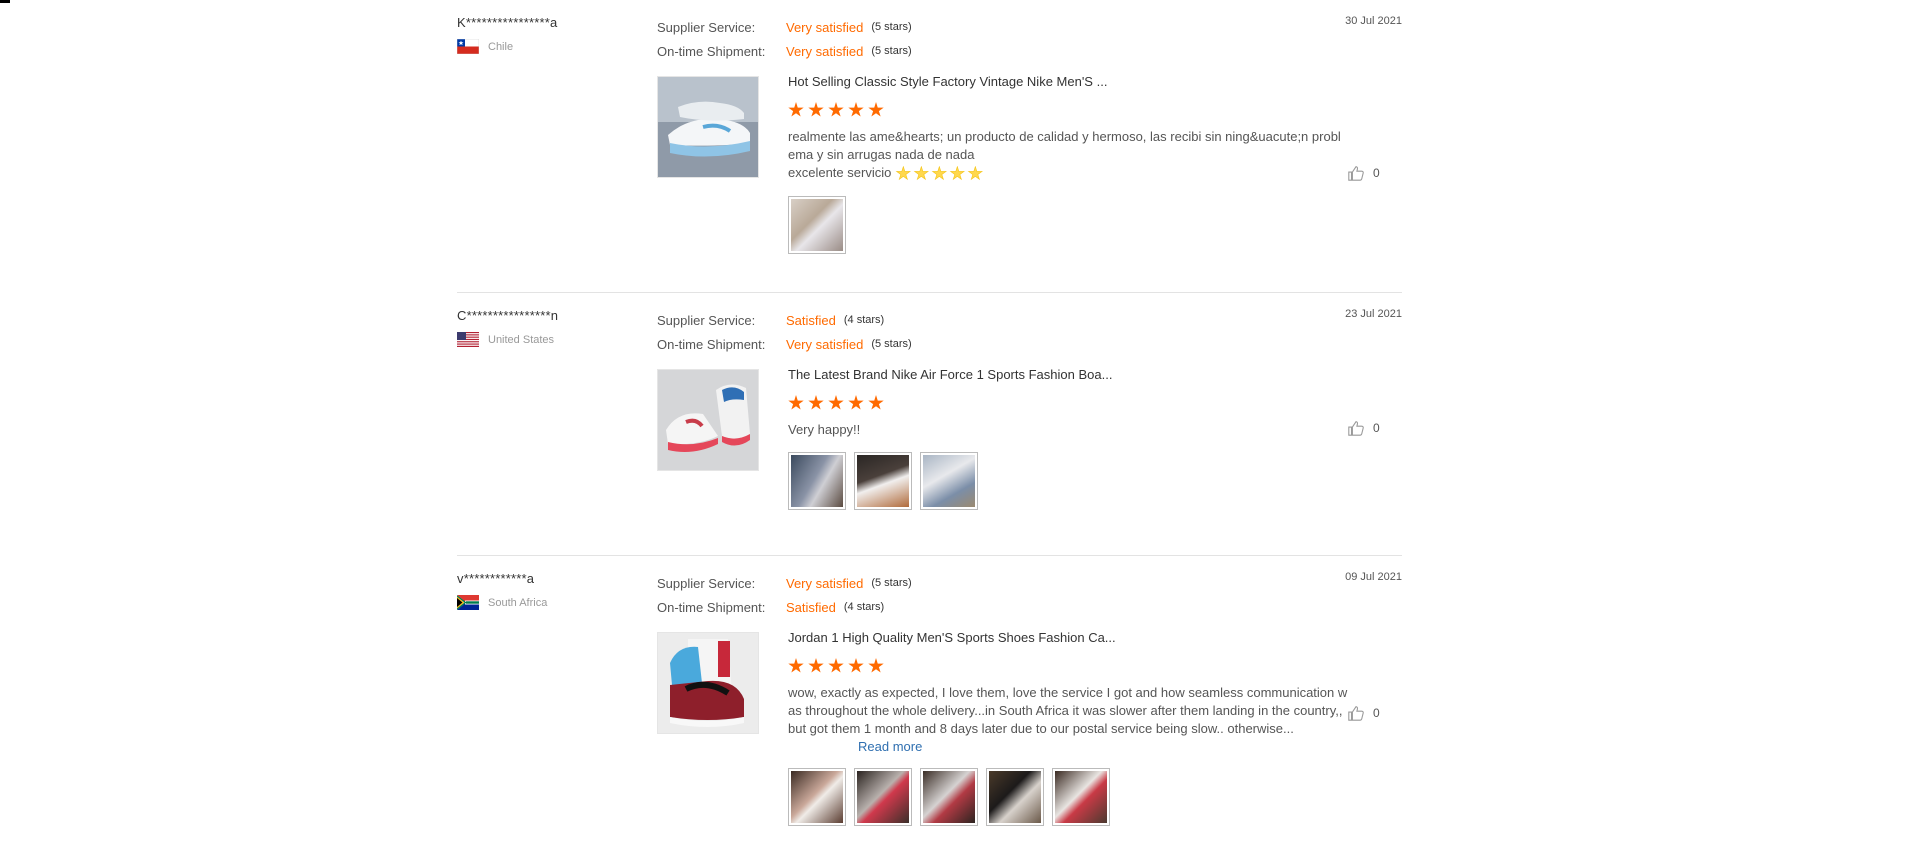 This screenshot has height=851, width=1918. I want to click on shipment-value: Very satisfied, so click(825, 51).